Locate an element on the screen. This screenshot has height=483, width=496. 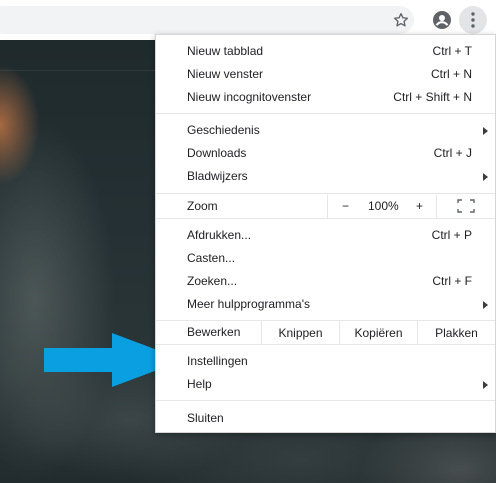
menu-item-bookmarks: Bladwijzers is located at coordinates (325, 176).